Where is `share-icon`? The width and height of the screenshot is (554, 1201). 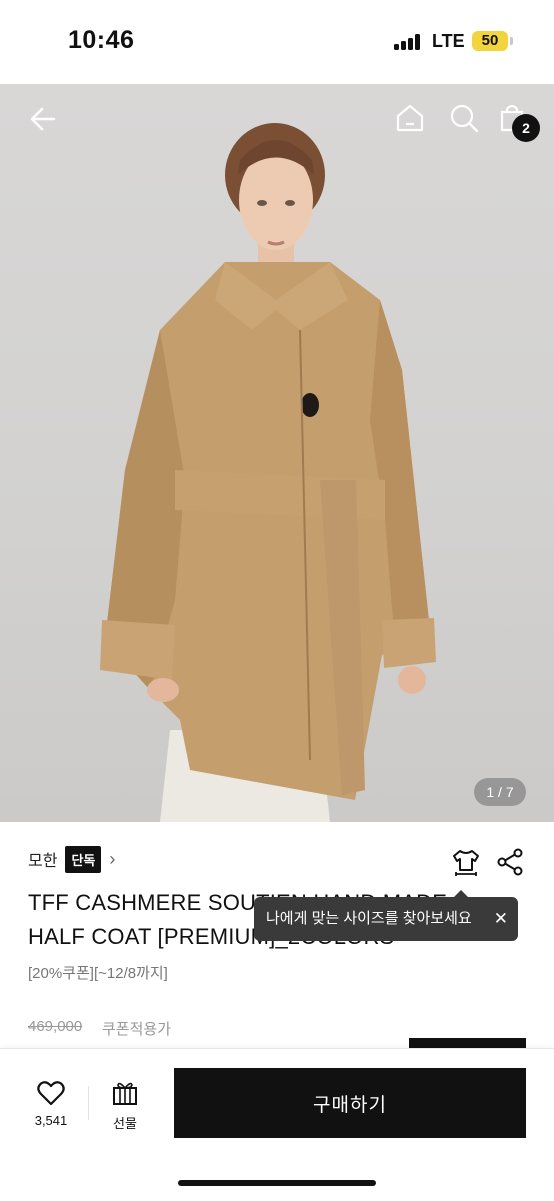
share-icon is located at coordinates (510, 862).